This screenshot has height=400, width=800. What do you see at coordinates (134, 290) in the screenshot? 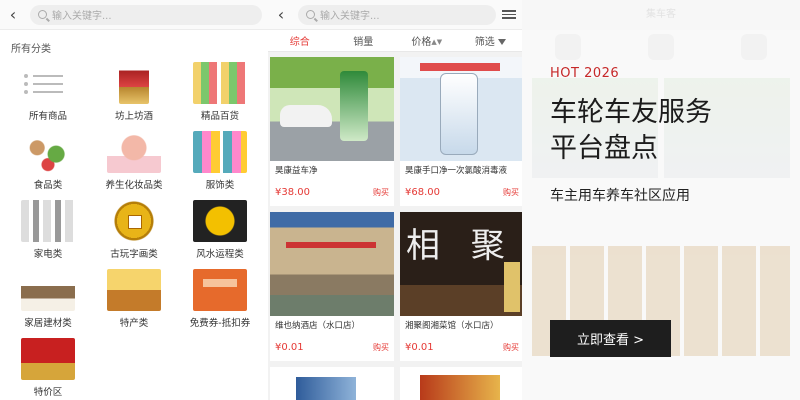
I see `specialty-icon` at bounding box center [134, 290].